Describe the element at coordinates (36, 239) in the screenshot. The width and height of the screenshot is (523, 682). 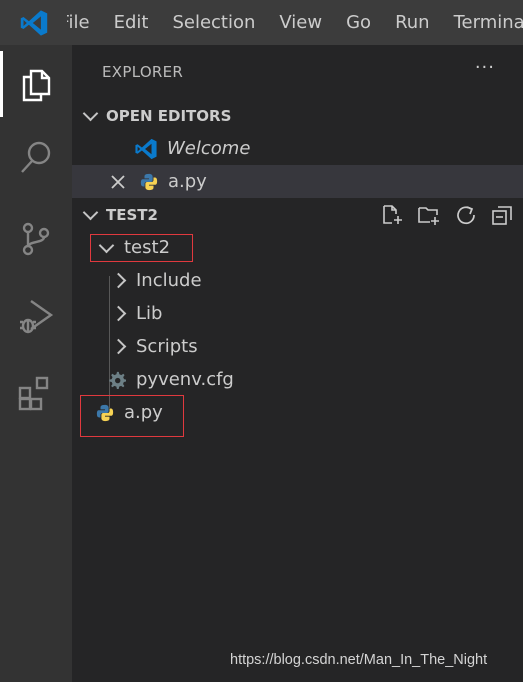
I see `source-control-icon` at that location.